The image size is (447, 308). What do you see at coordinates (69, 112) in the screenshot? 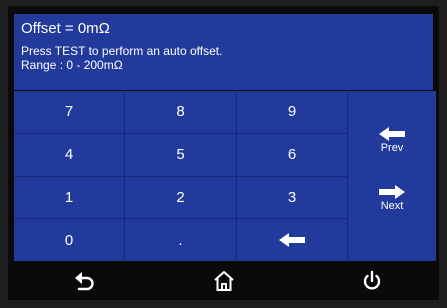
I see `key-7: 7` at bounding box center [69, 112].